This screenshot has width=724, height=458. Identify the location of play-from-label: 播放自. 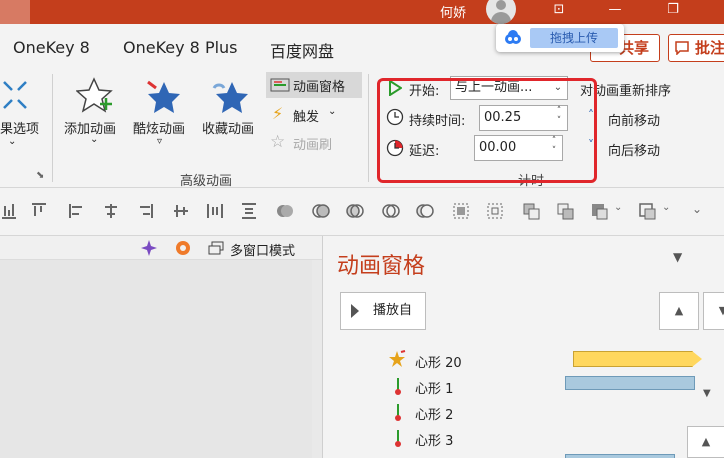
(393, 310).